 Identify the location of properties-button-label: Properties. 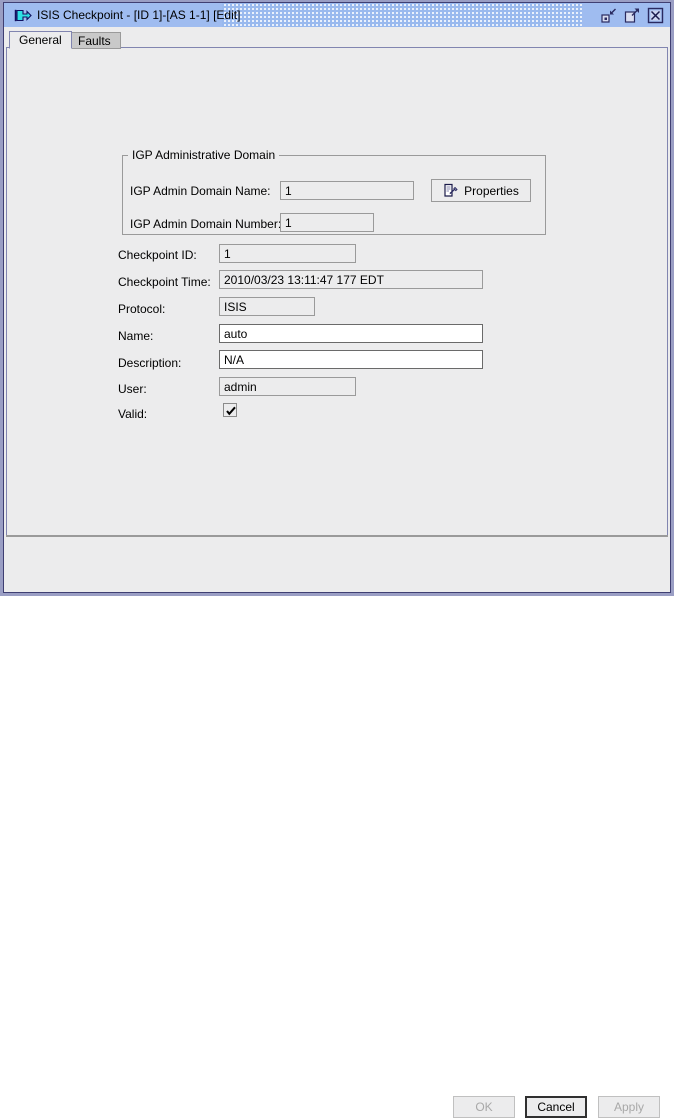
(491, 190).